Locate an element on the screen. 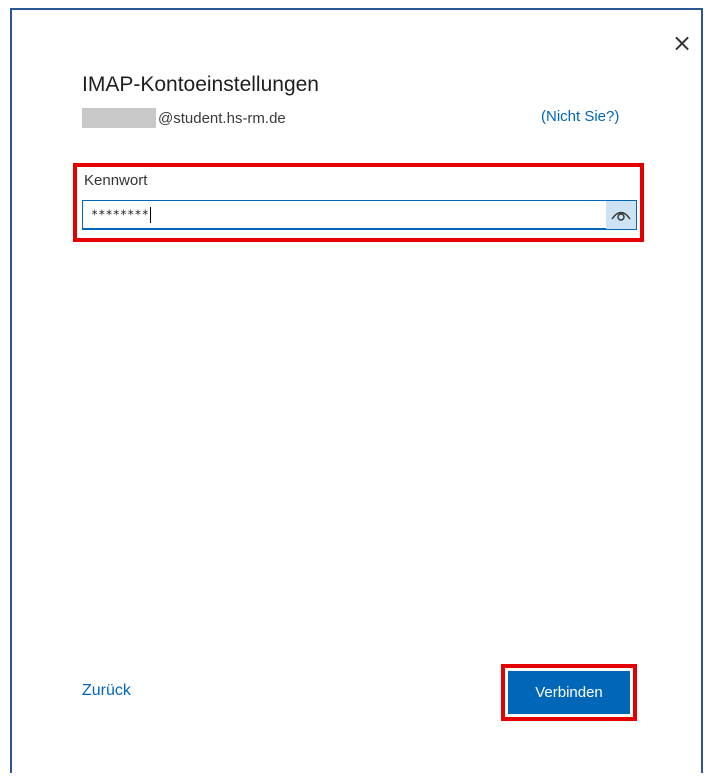 The height and width of the screenshot is (778, 709). password-field: ******** is located at coordinates (359, 215).